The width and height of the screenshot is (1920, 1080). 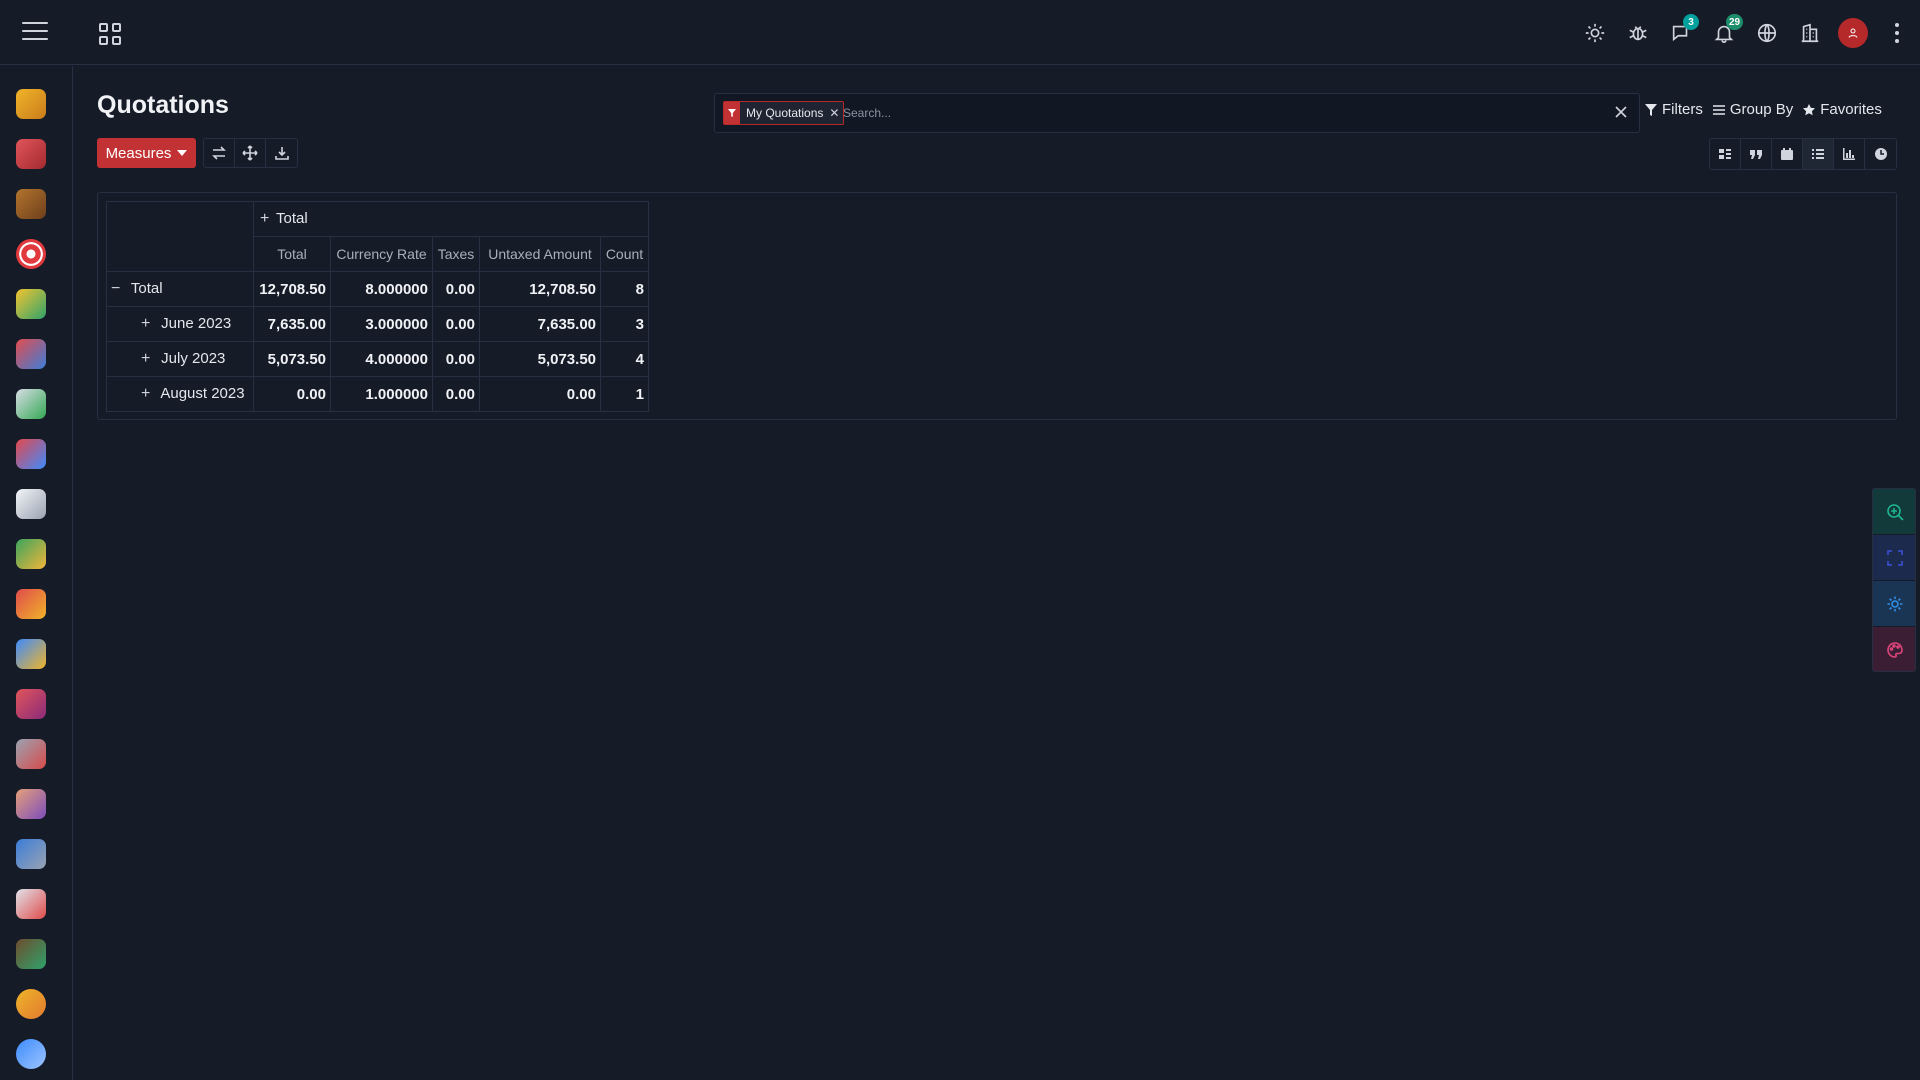 I want to click on activity-view-button, so click(x=1880, y=154).